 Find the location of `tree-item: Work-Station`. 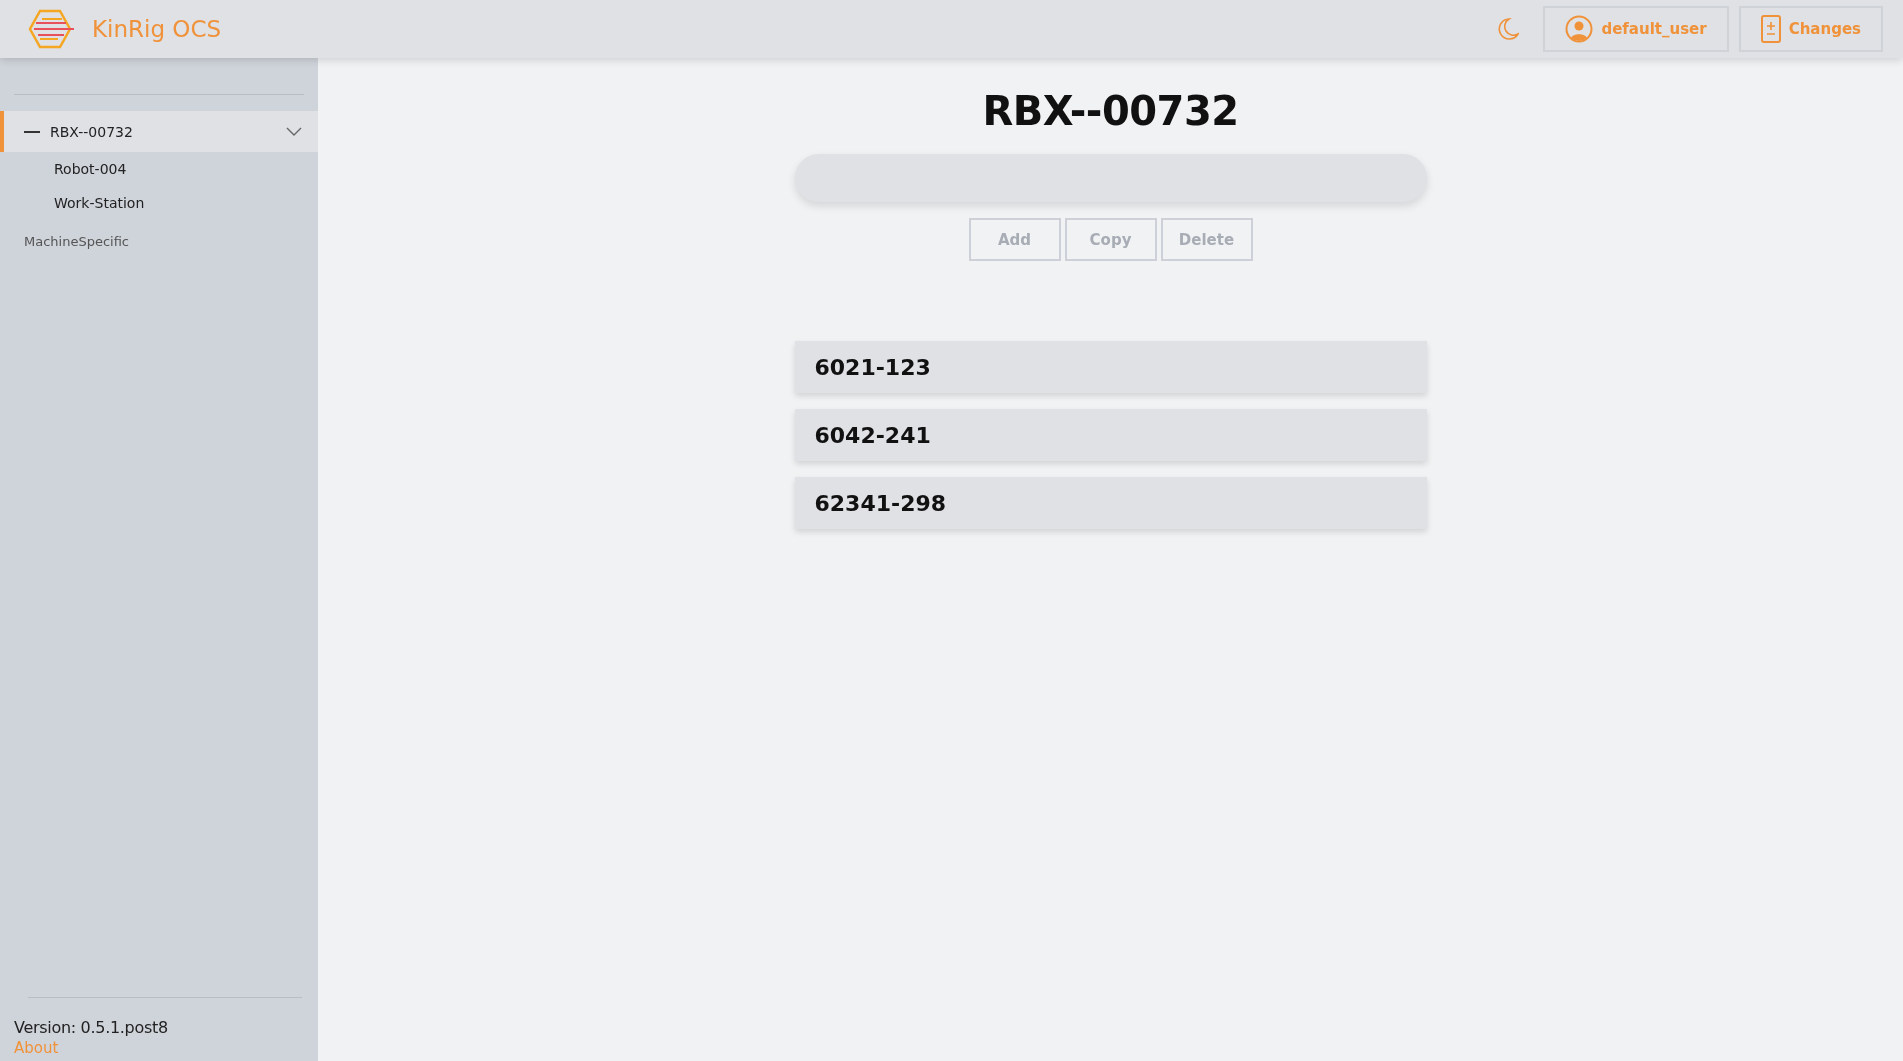

tree-item: Work-Station is located at coordinates (159, 203).